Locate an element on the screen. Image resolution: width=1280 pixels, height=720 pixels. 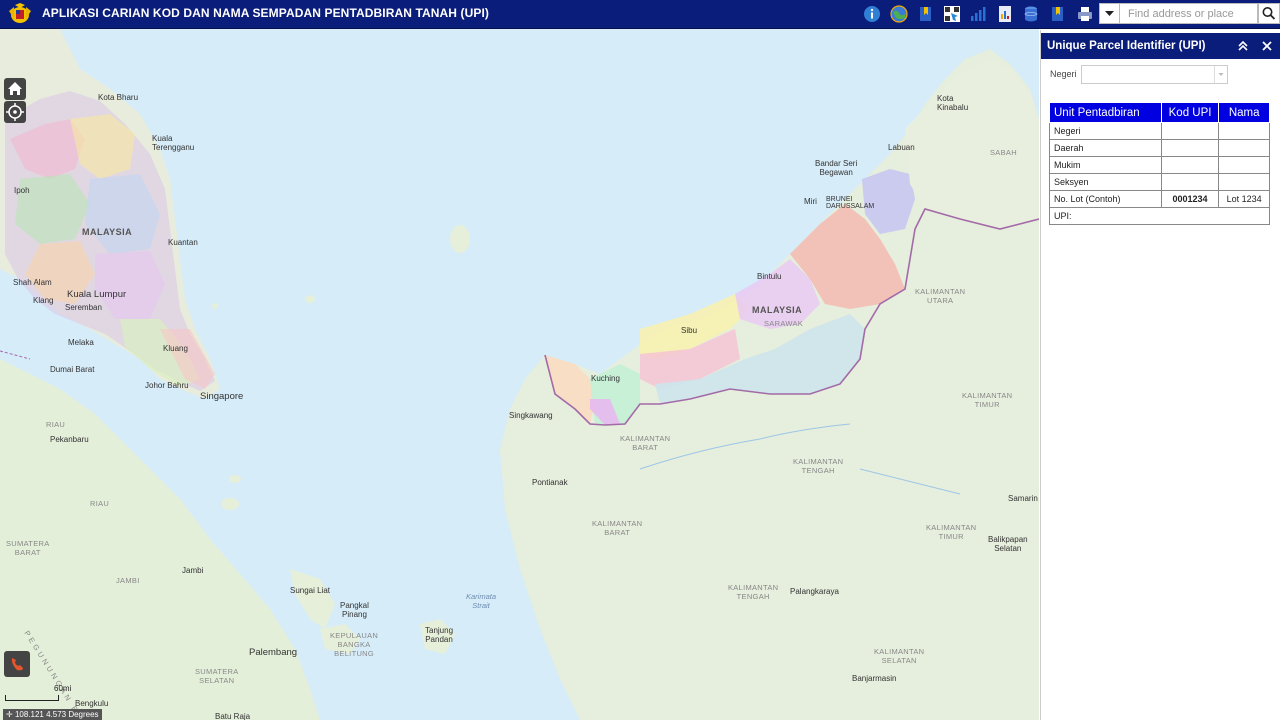
search-source-dropdown is located at coordinates (1109, 13).